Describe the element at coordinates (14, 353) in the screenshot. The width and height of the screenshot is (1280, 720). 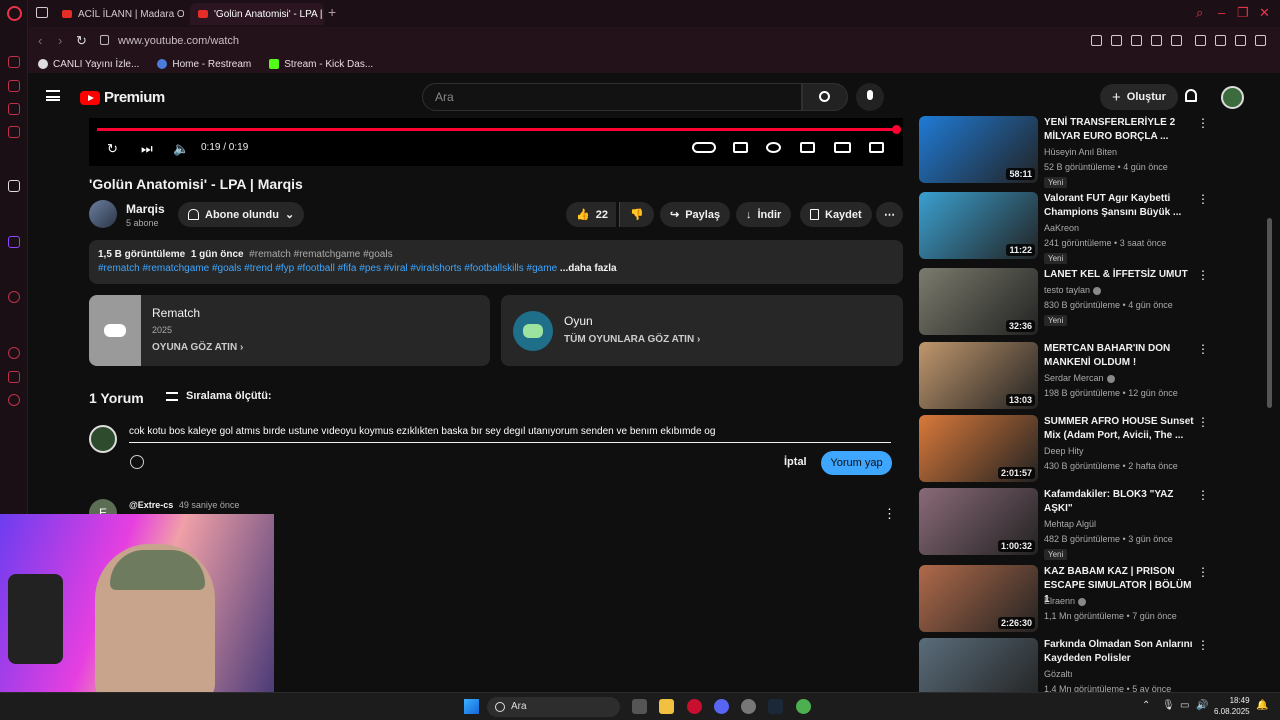
I see `sidebar-history-icon` at that location.